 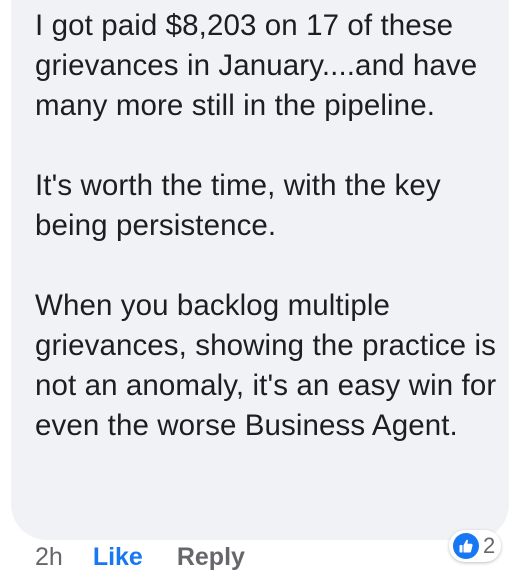 What do you see at coordinates (49, 557) in the screenshot?
I see `timestamp: 2h` at bounding box center [49, 557].